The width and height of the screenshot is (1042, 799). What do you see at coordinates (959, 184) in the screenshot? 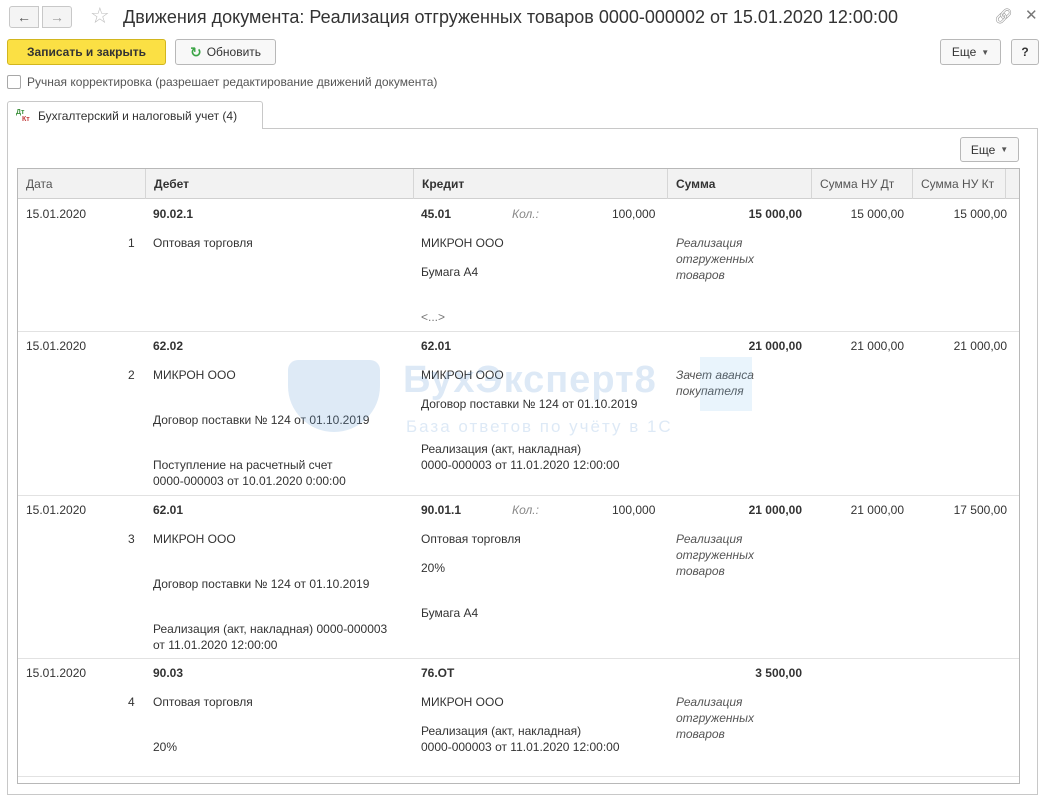
I see `col-nu-kt: Сумма НУ Кт` at bounding box center [959, 184].